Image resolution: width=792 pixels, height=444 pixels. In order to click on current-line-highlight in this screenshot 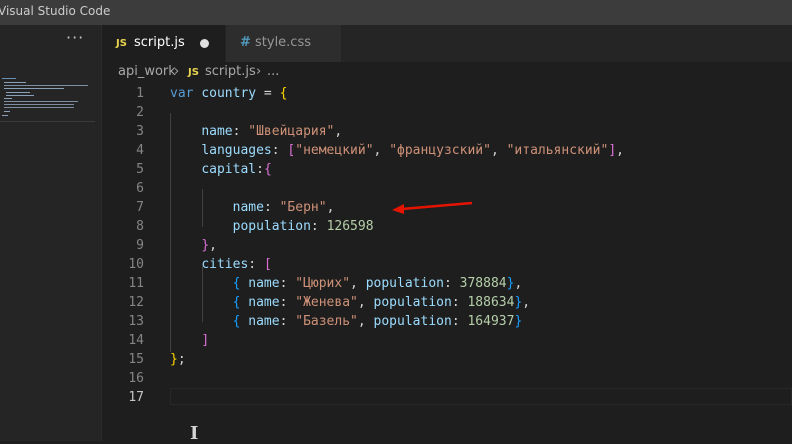, I will do `click(481, 396)`.